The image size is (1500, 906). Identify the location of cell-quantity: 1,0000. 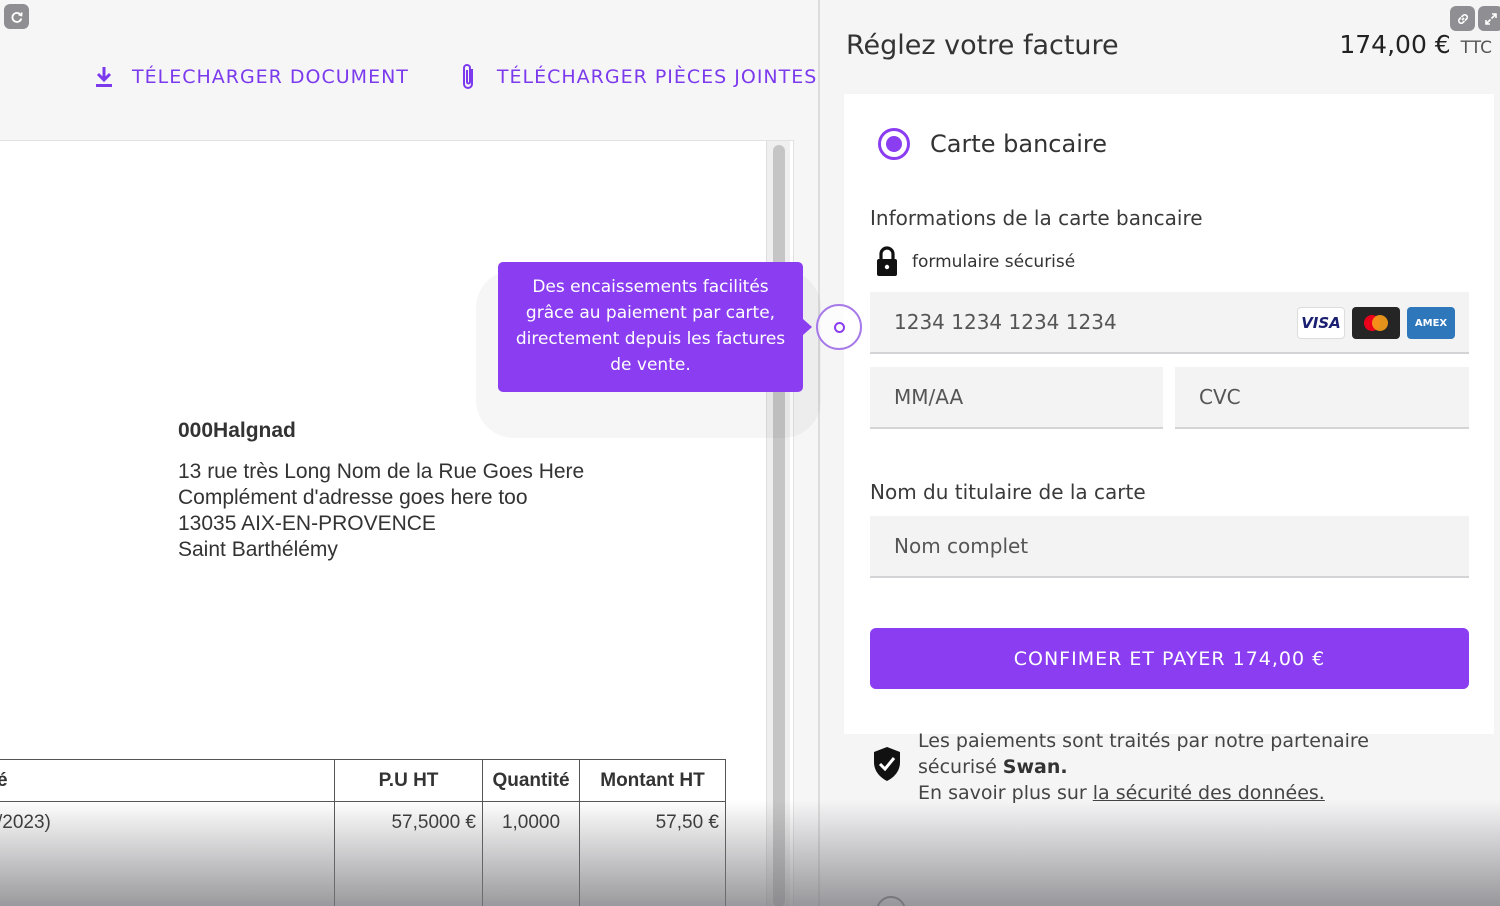
(531, 853).